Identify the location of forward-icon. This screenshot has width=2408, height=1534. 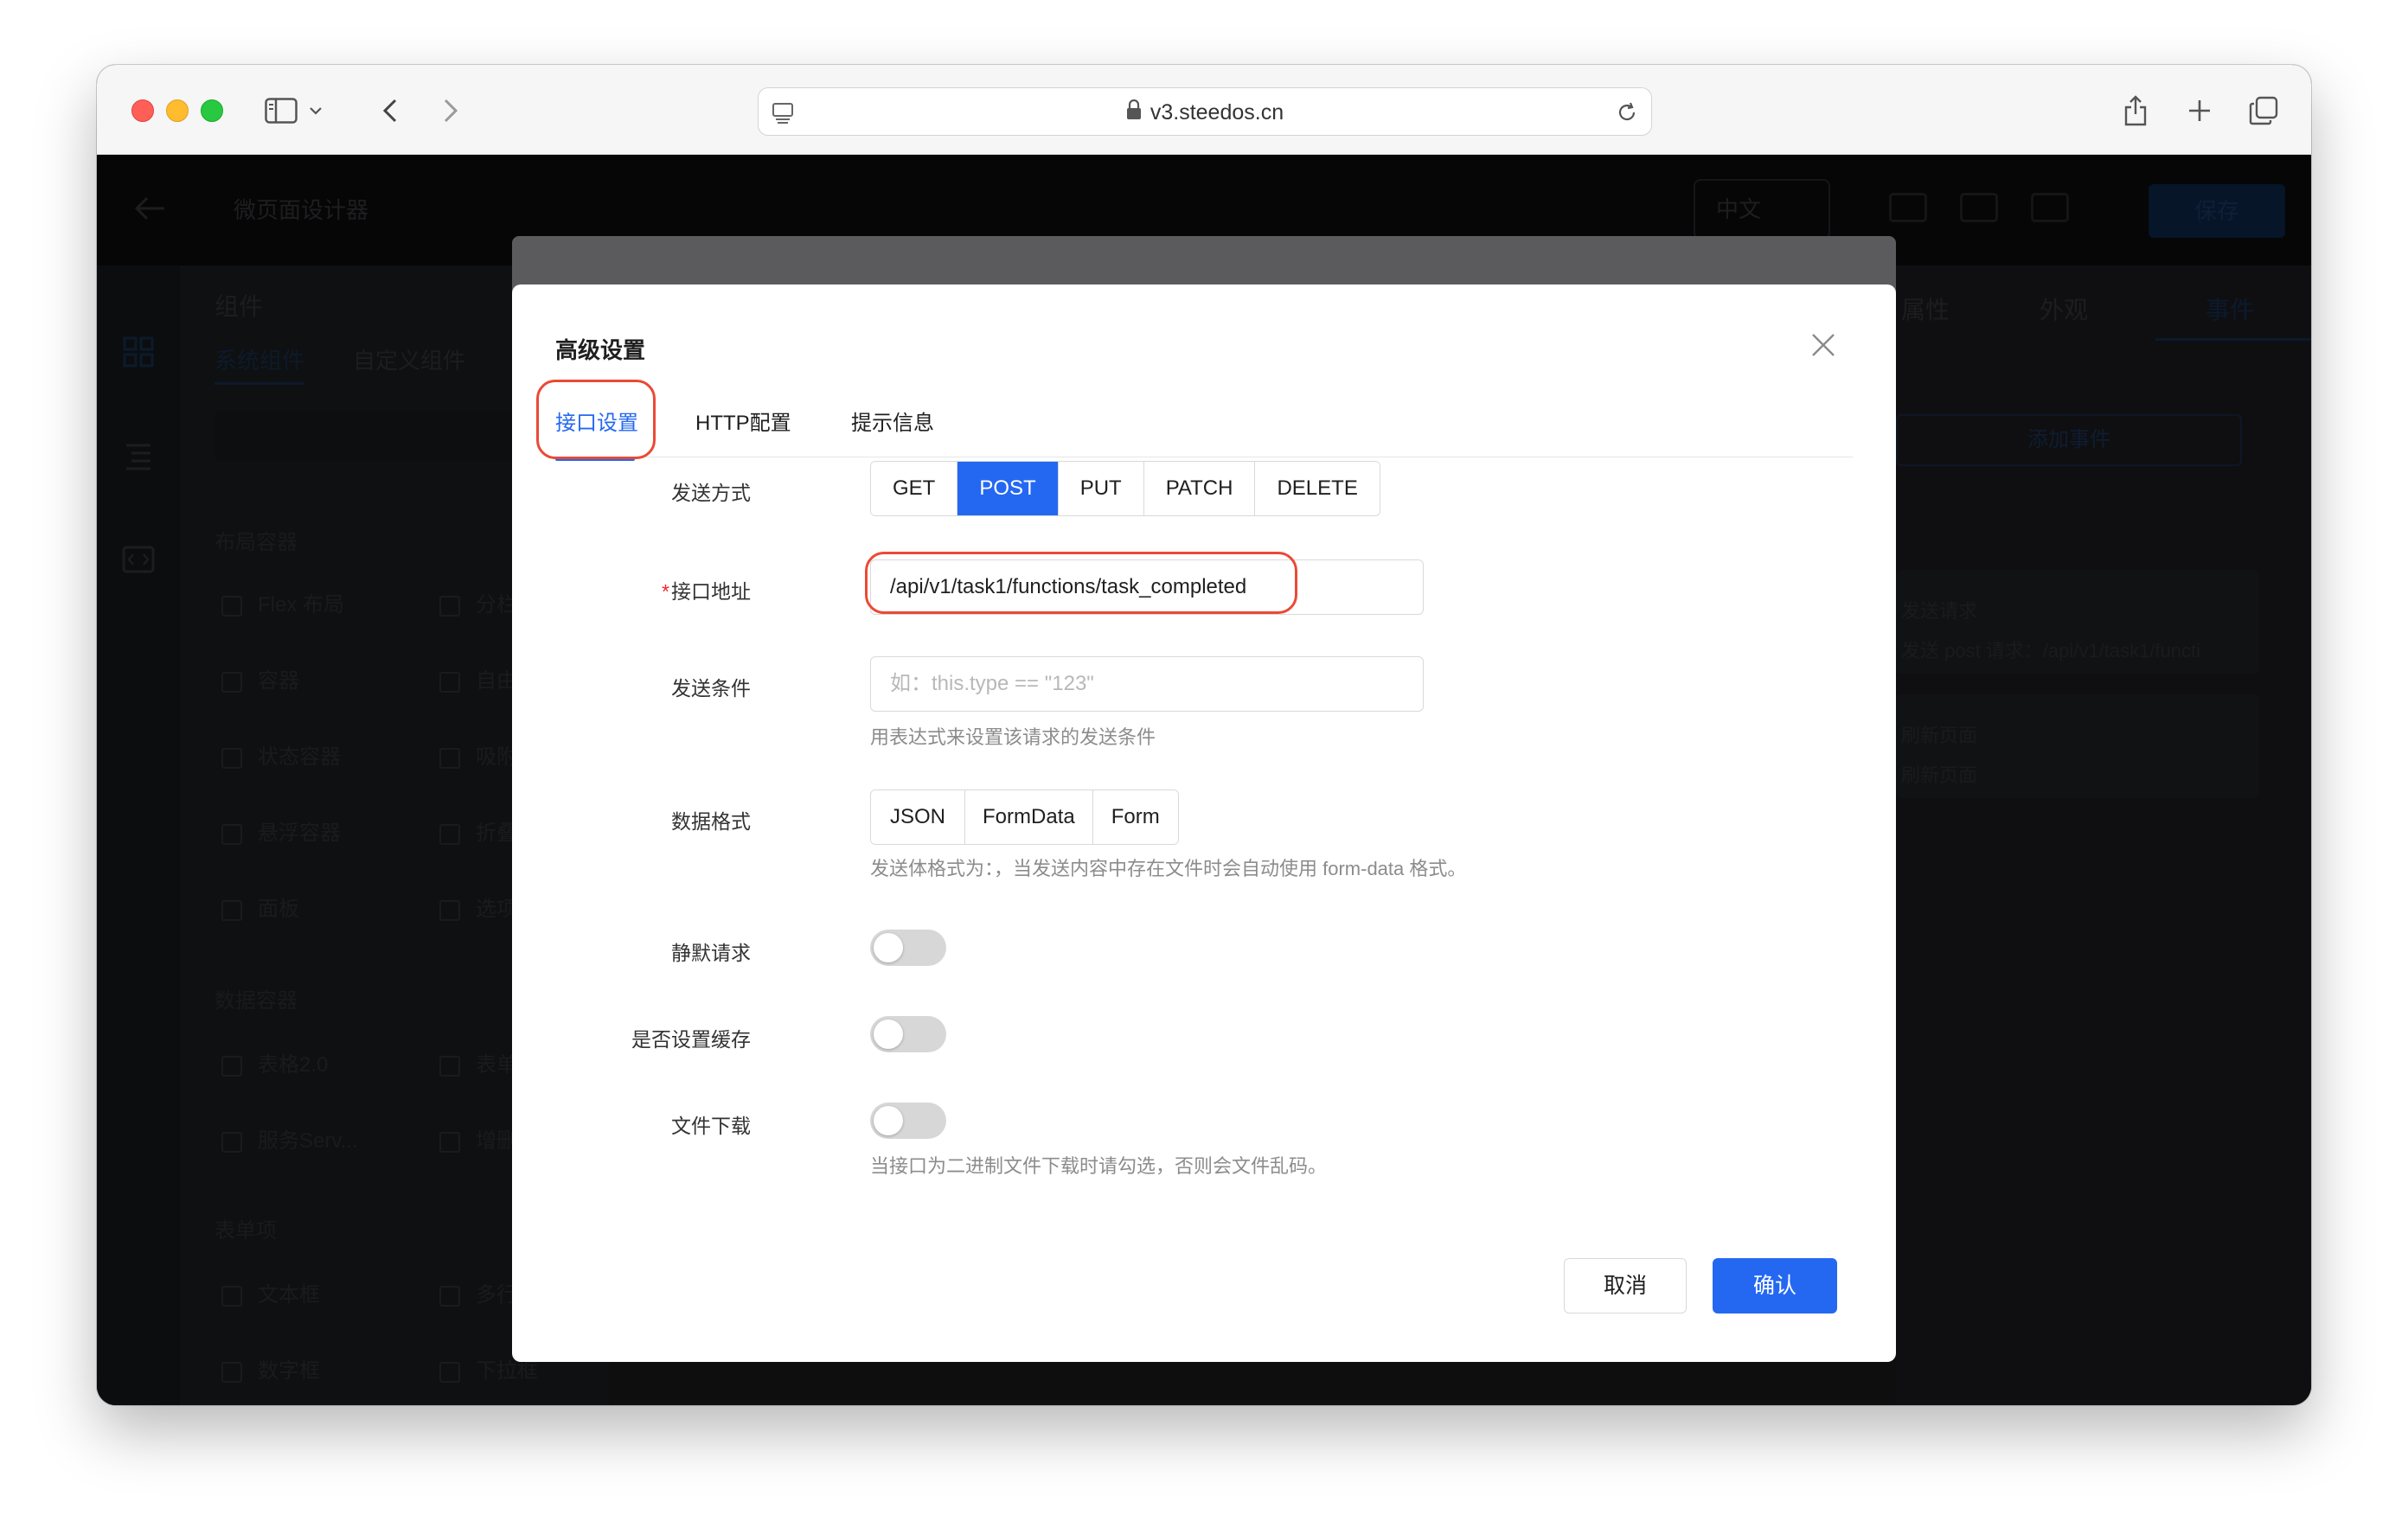
(451, 111).